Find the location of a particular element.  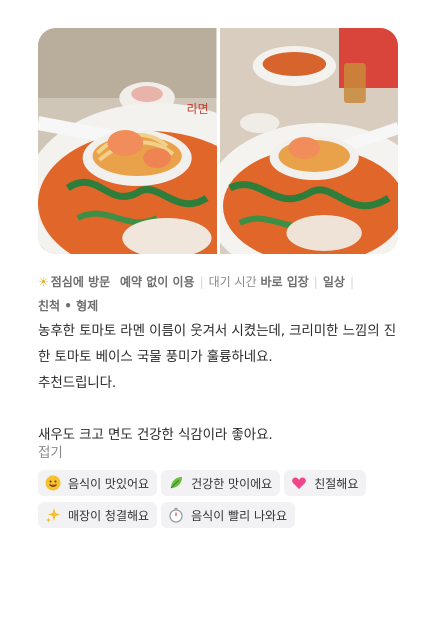

tag-fast: 음식이 빨리 나와요 is located at coordinates (228, 515).